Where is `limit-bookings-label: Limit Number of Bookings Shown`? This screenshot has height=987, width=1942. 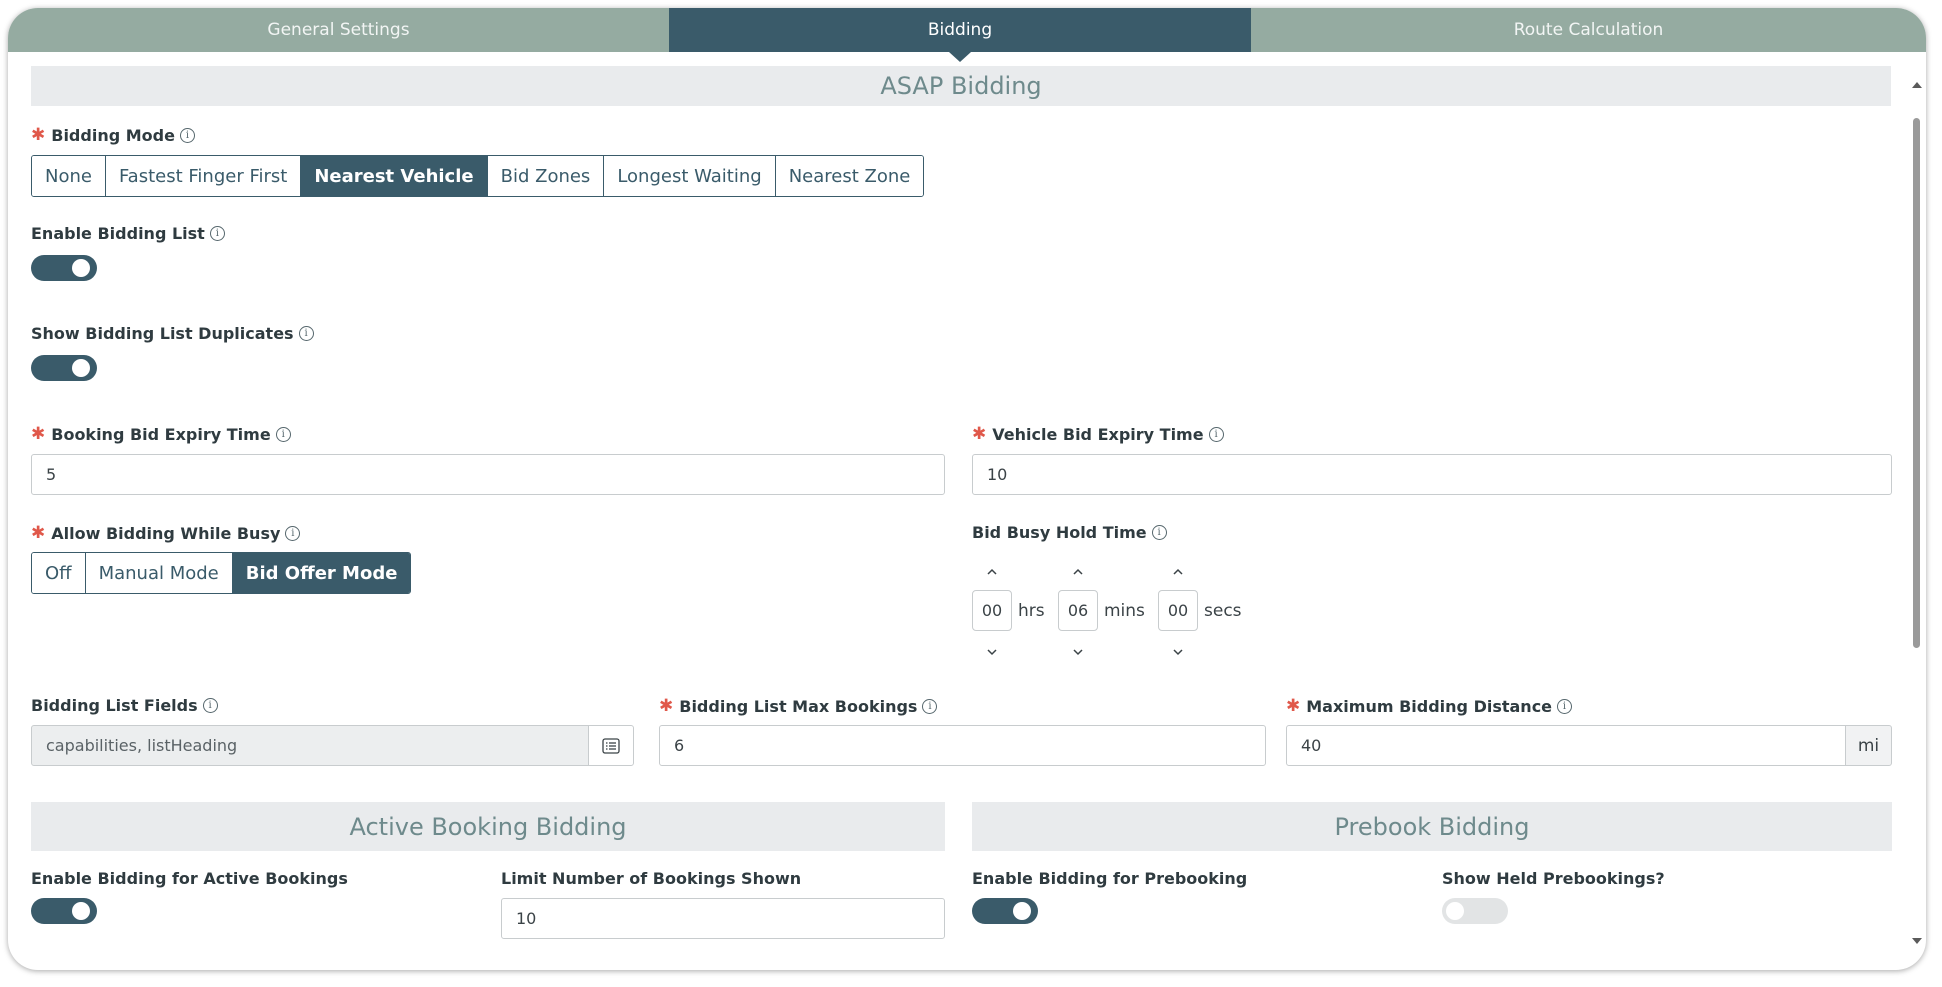 limit-bookings-label: Limit Number of Bookings Shown is located at coordinates (651, 878).